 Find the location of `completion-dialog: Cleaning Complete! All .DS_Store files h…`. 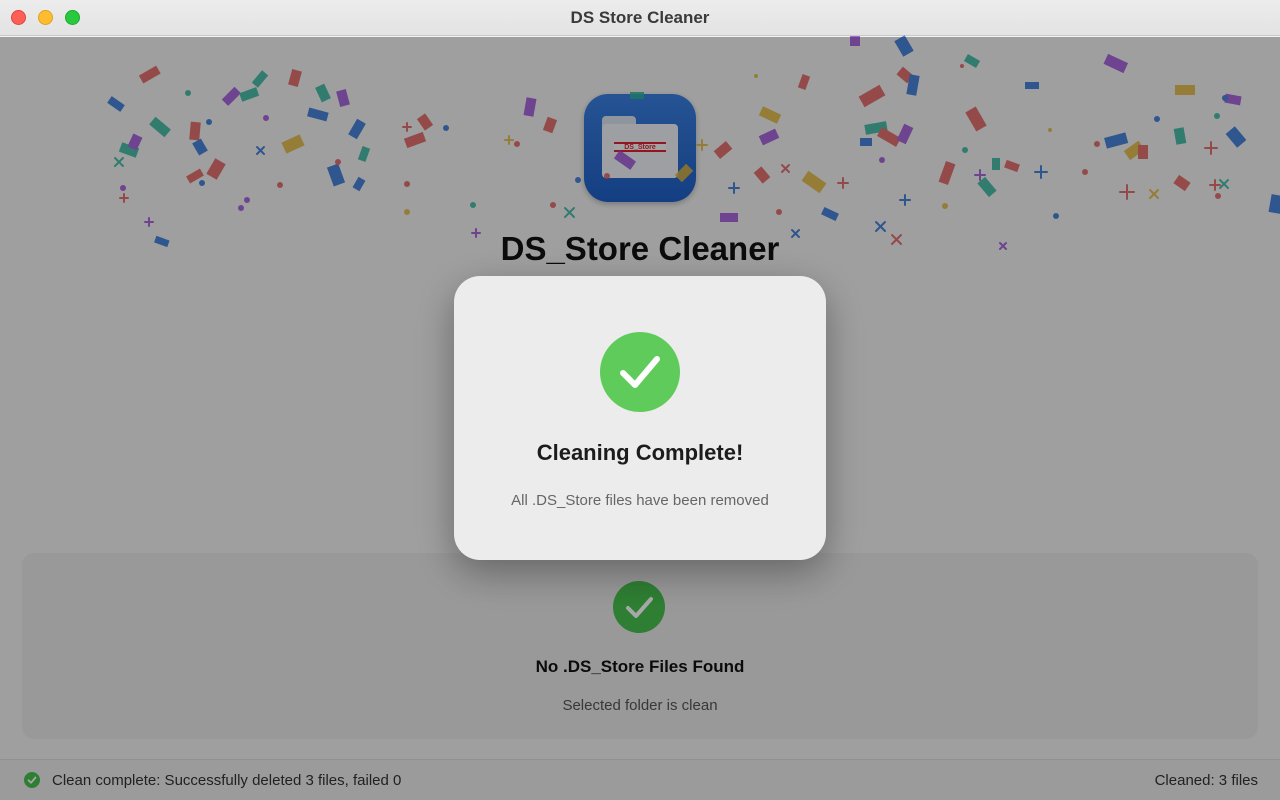

completion-dialog: Cleaning Complete! All .DS_Store files h… is located at coordinates (640, 418).